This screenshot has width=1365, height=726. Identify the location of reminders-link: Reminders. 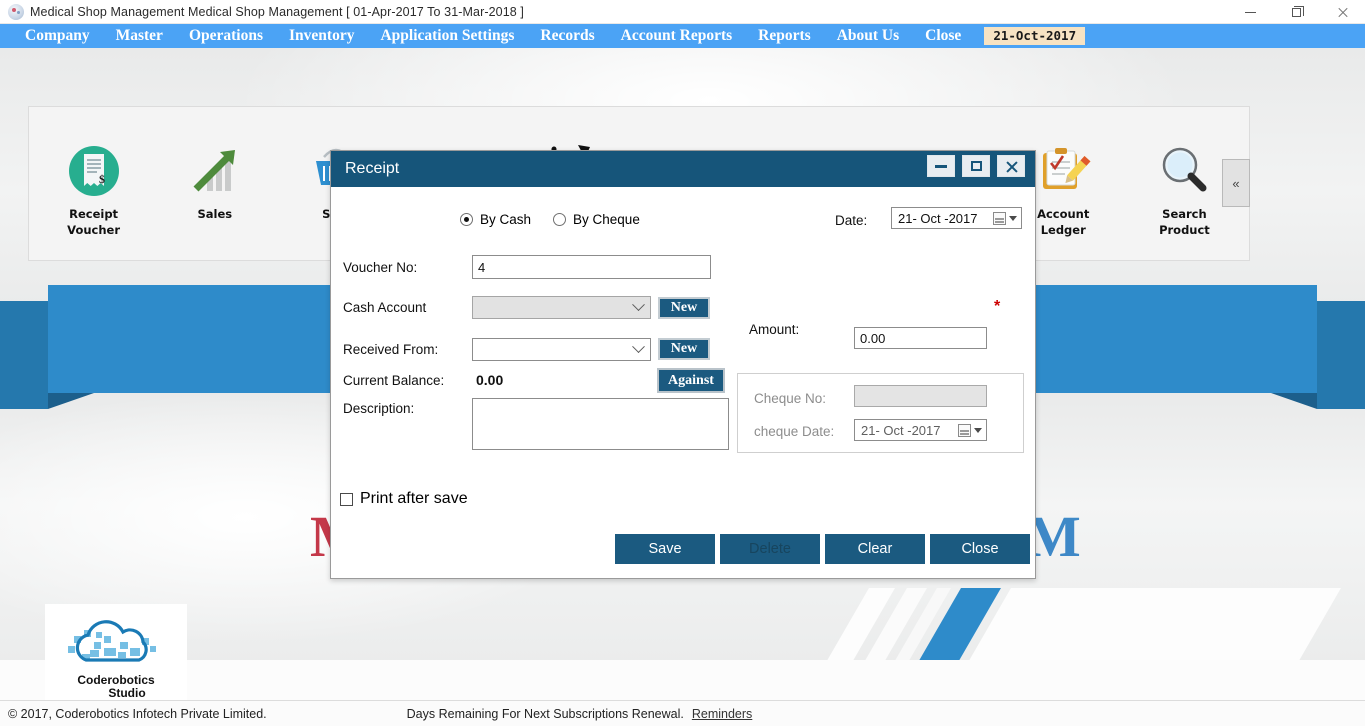
(722, 714).